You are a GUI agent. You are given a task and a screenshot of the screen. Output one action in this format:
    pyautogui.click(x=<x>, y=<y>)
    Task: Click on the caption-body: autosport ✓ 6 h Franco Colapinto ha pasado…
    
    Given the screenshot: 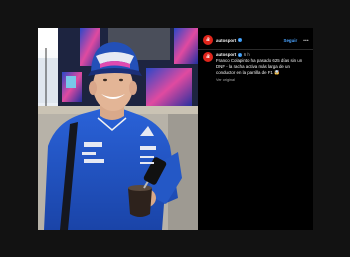 What is the action you would take?
    pyautogui.click(x=261, y=67)
    